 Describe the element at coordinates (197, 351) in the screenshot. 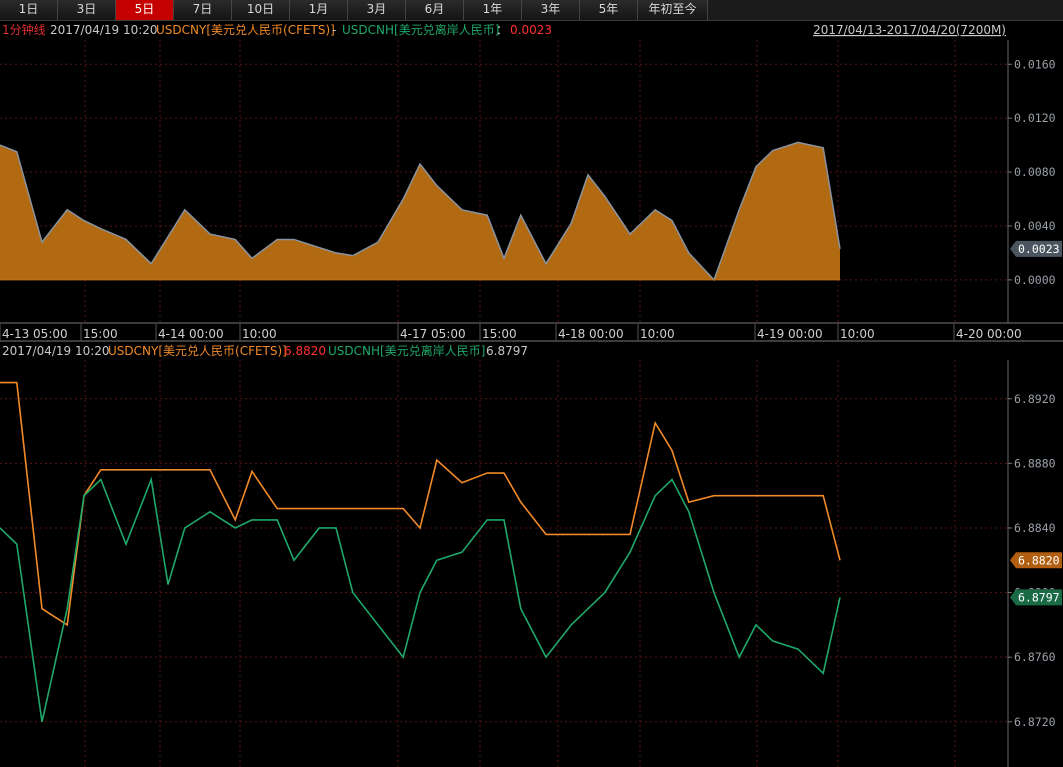

I see `bottom-series-a-name: USDCNY[美元兑人民币(CFETS)]` at that location.